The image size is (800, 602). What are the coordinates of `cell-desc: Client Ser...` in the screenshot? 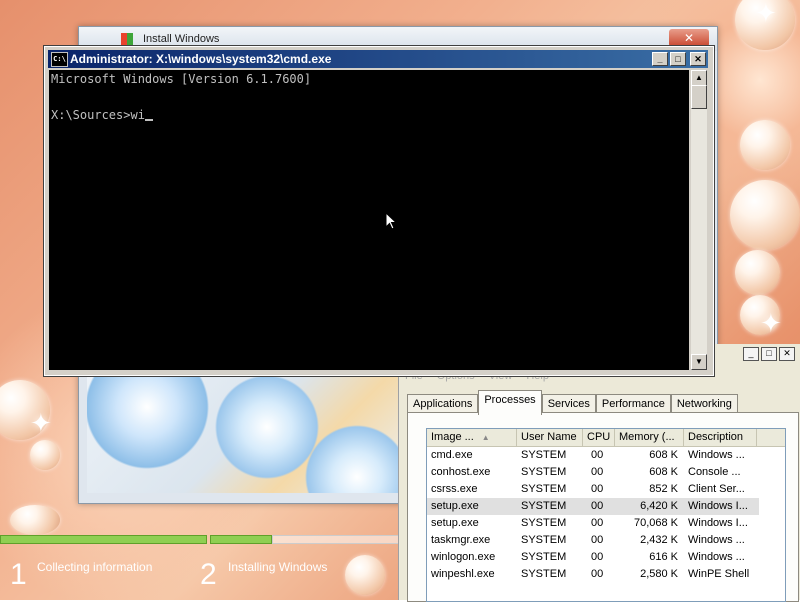 It's located at (716, 489).